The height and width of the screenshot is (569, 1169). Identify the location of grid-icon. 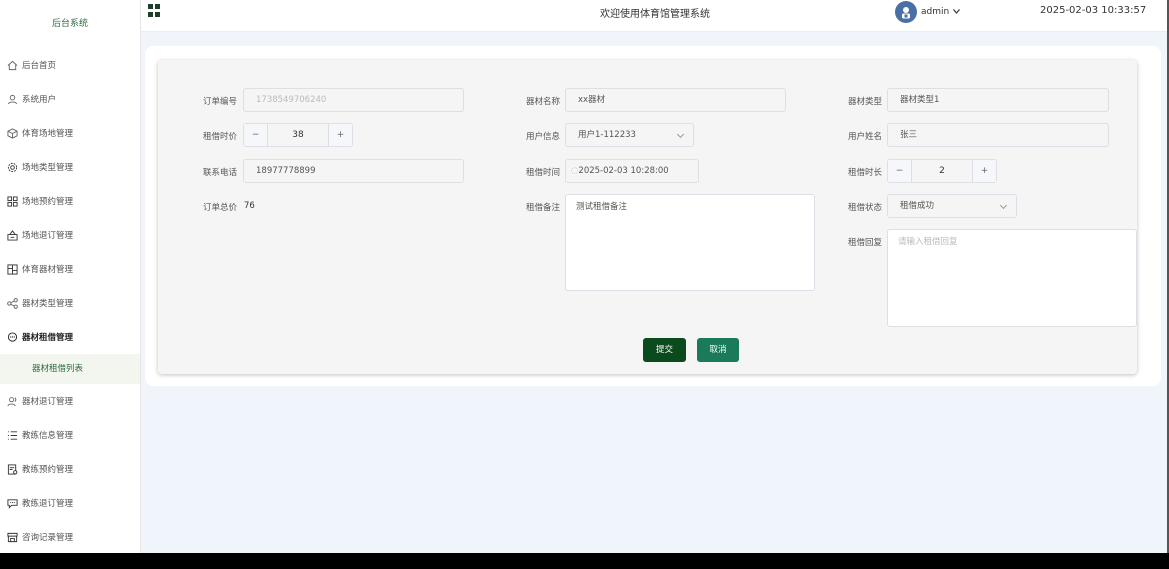
(12, 201).